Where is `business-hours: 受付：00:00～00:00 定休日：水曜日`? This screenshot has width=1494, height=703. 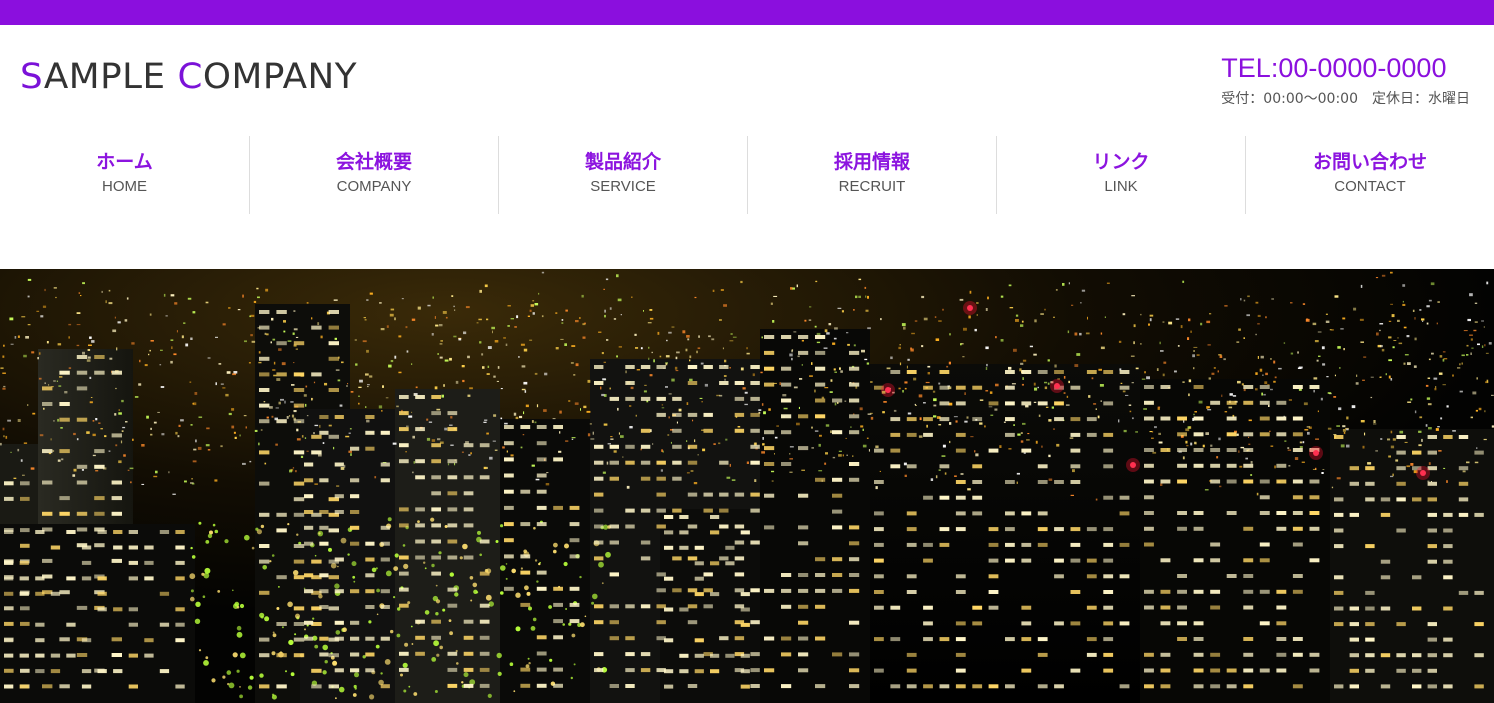
business-hours: 受付：00:00～00:00 定休日：水曜日 is located at coordinates (1345, 99).